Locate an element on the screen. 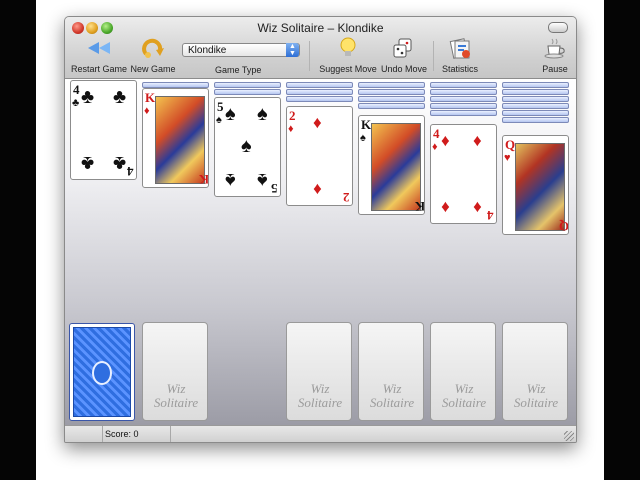 Image resolution: width=640 pixels, height=480 pixels. coffee-cup-icon is located at coordinates (555, 48).